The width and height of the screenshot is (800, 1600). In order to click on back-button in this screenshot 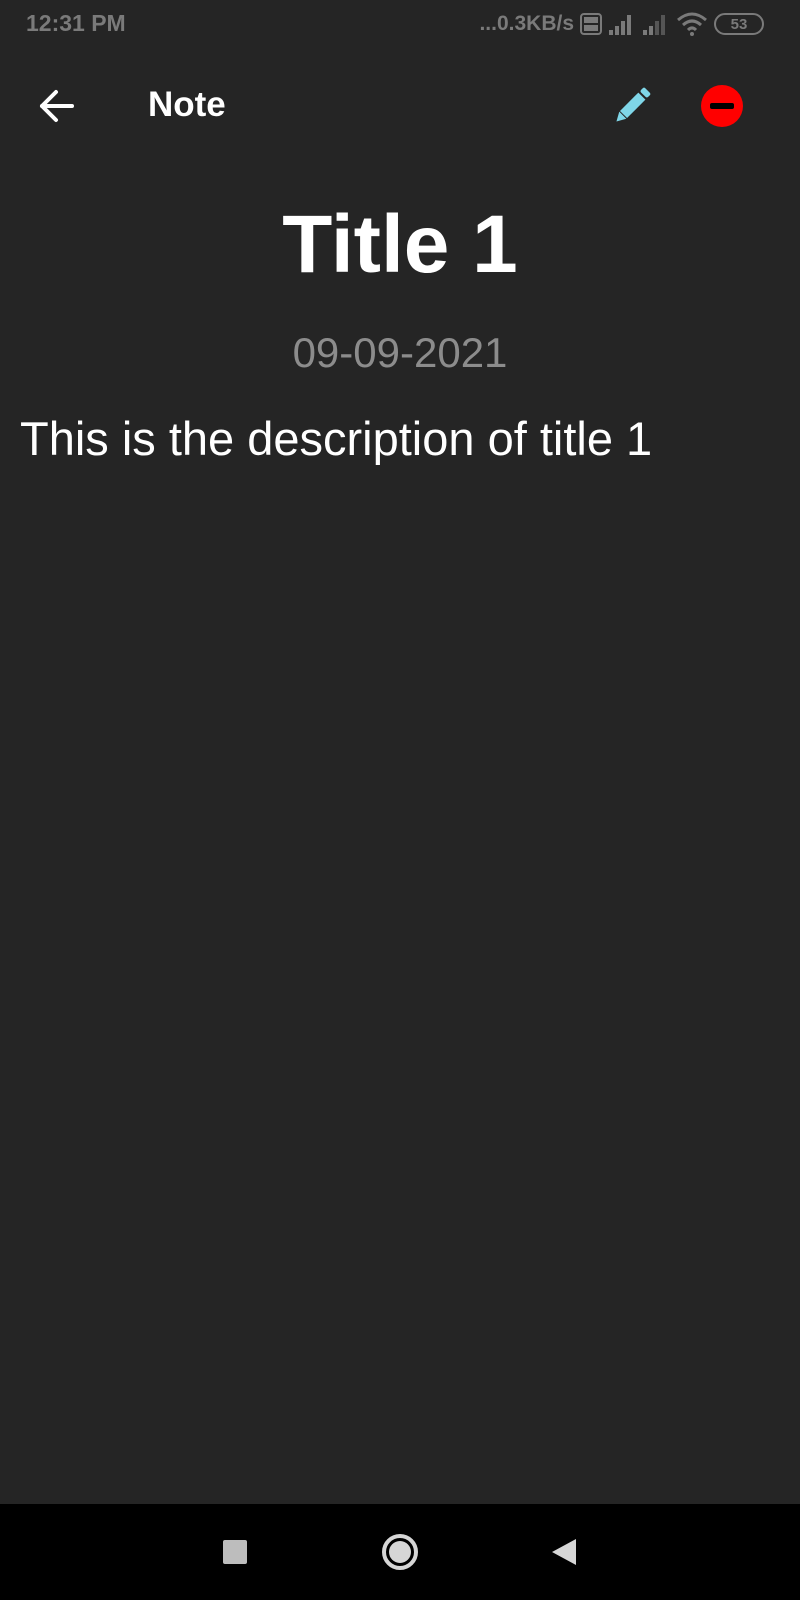, I will do `click(56, 108)`.